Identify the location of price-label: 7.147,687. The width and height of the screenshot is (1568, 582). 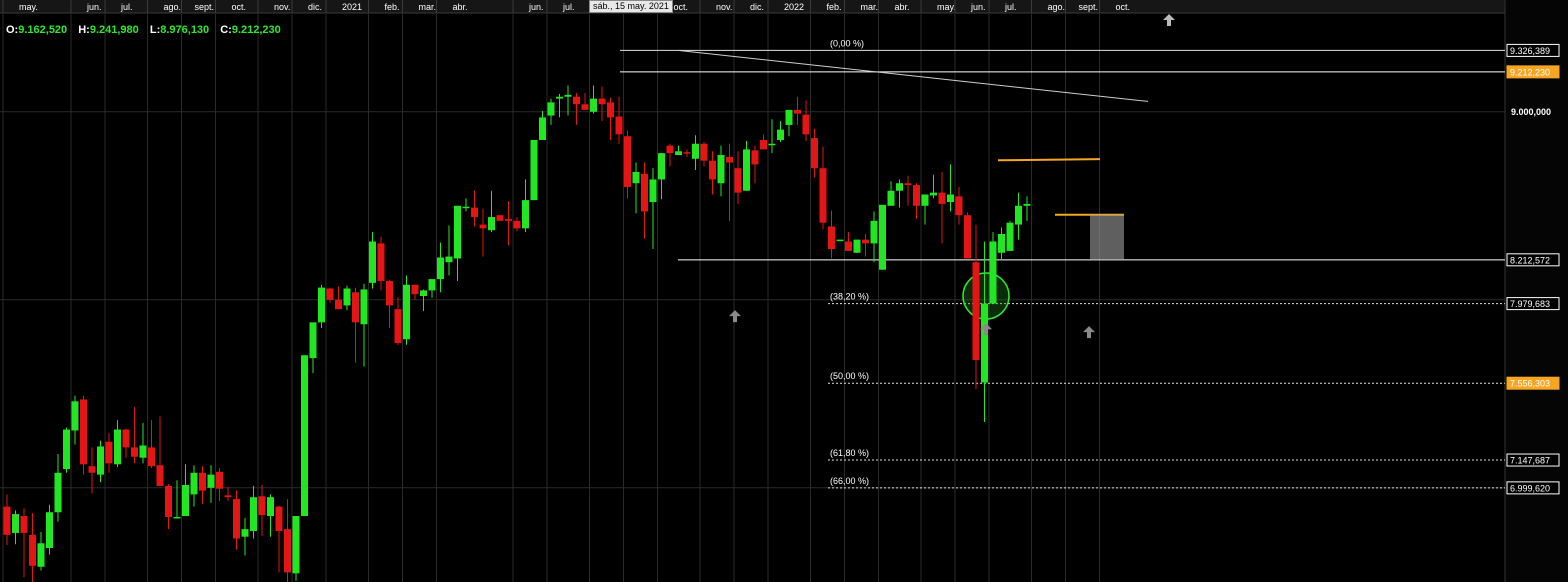
(1533, 460).